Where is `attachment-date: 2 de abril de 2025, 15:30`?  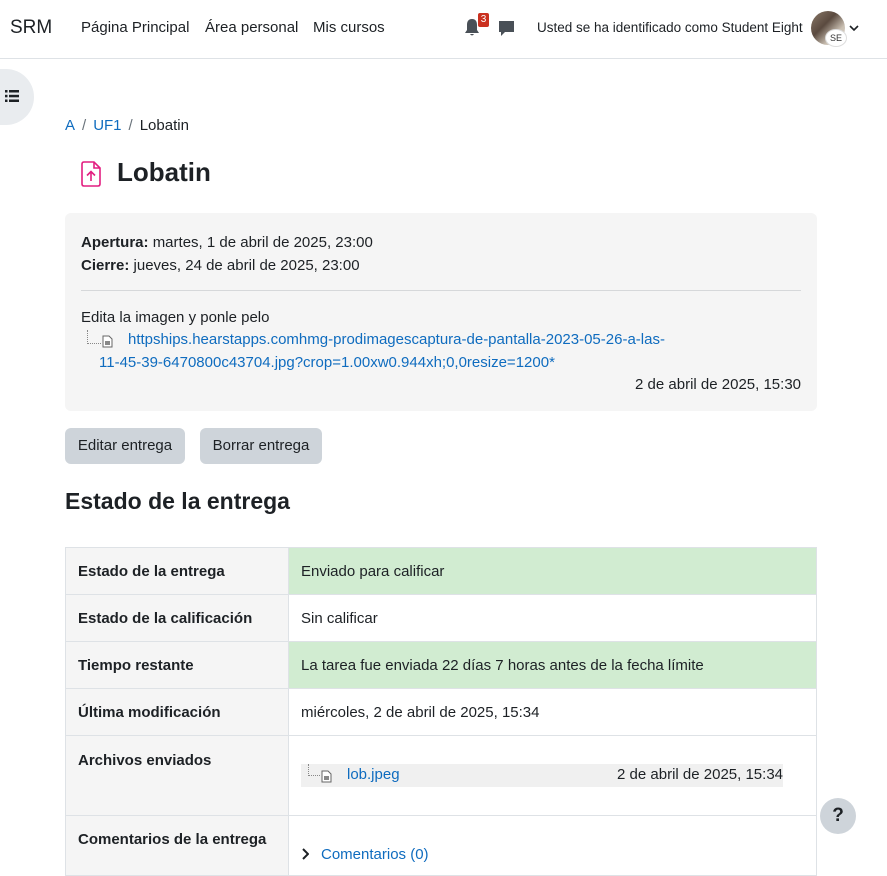
attachment-date: 2 de abril de 2025, 15:30 is located at coordinates (718, 384).